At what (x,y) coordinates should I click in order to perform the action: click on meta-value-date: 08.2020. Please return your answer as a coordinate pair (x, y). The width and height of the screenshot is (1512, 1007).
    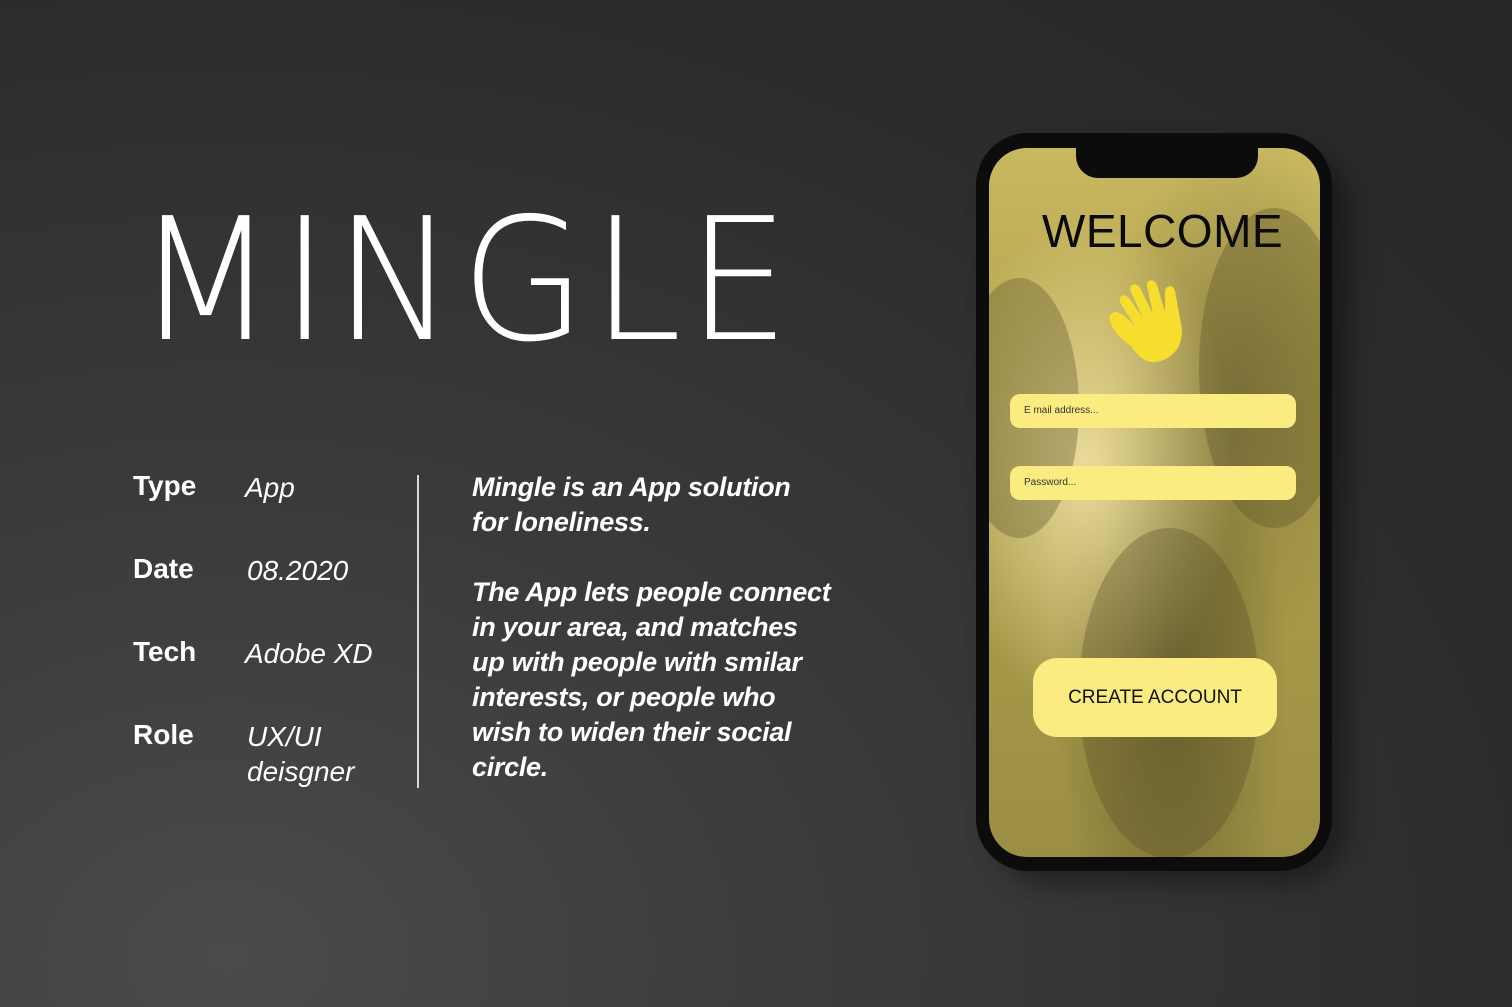
    Looking at the image, I should click on (298, 570).